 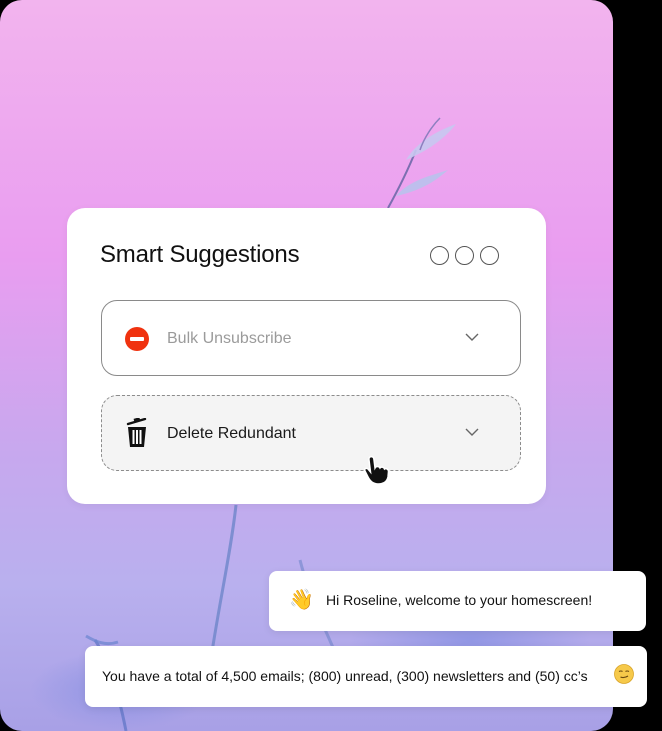 I want to click on smirking-face-icon, so click(x=624, y=674).